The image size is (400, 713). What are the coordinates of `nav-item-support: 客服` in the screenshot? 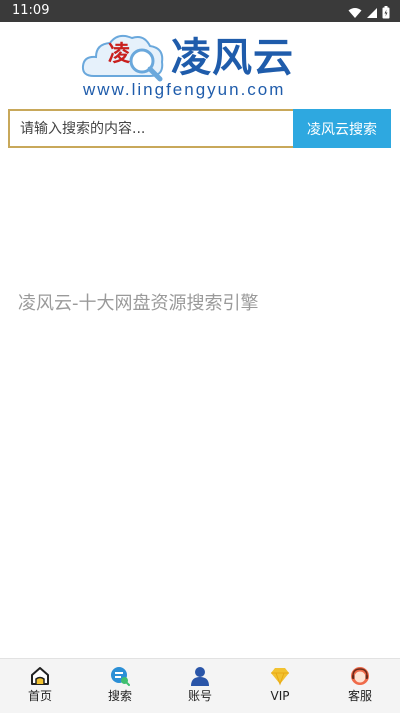 It's located at (360, 686).